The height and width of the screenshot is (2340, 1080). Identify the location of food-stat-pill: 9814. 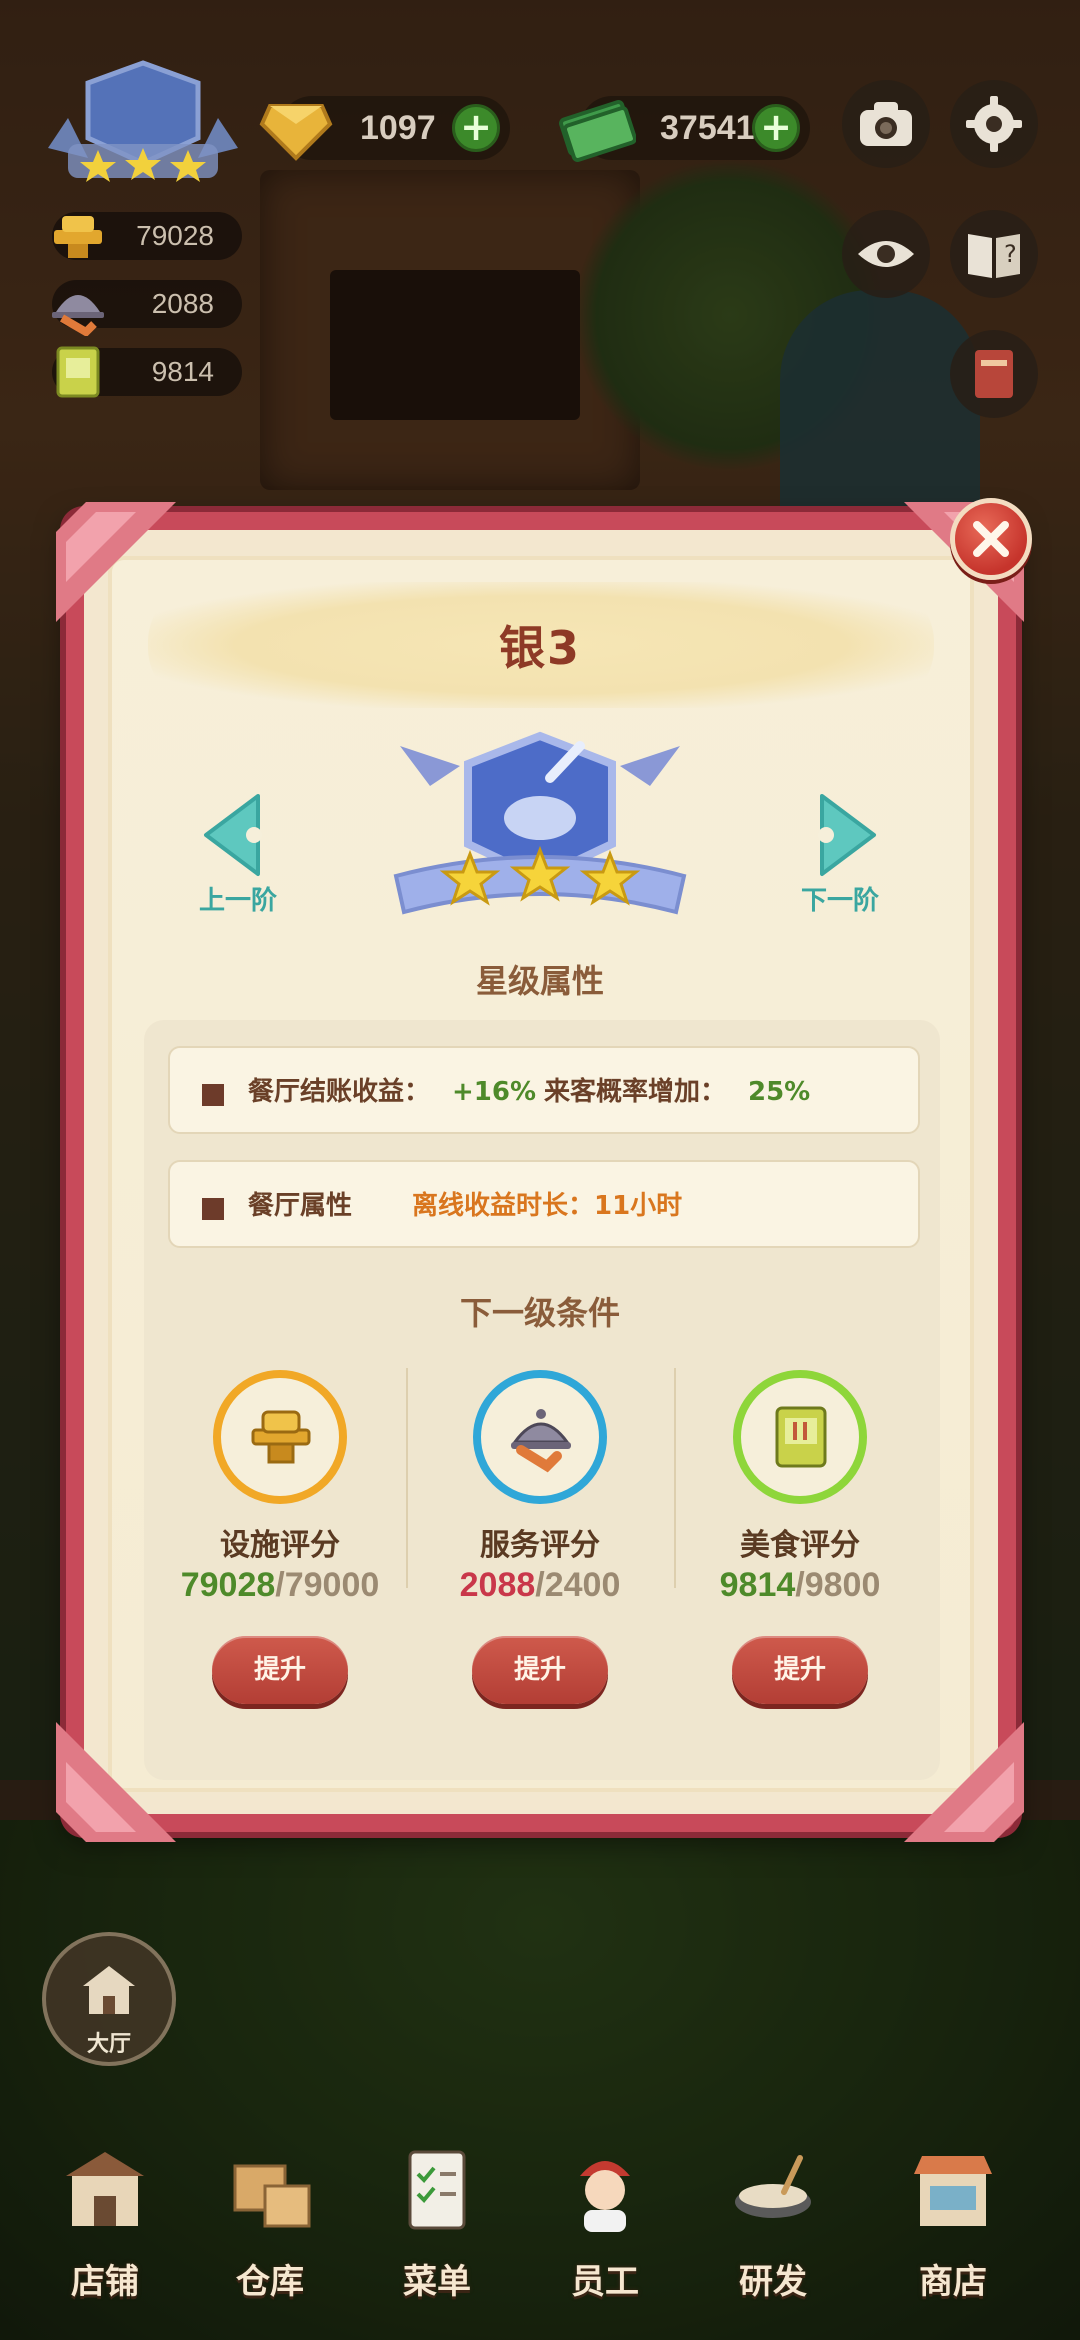
(147, 372).